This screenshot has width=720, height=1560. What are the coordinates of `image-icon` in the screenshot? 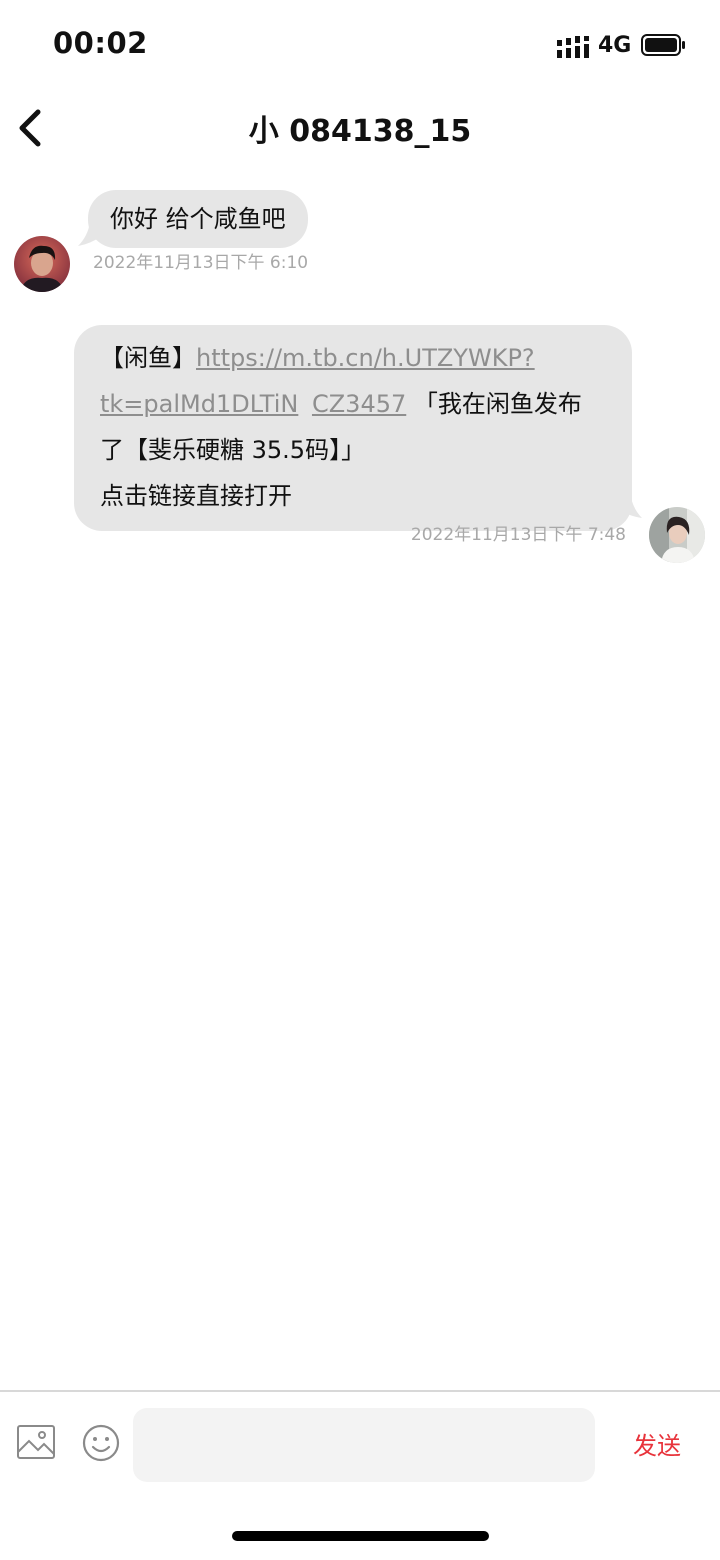 It's located at (36, 1442).